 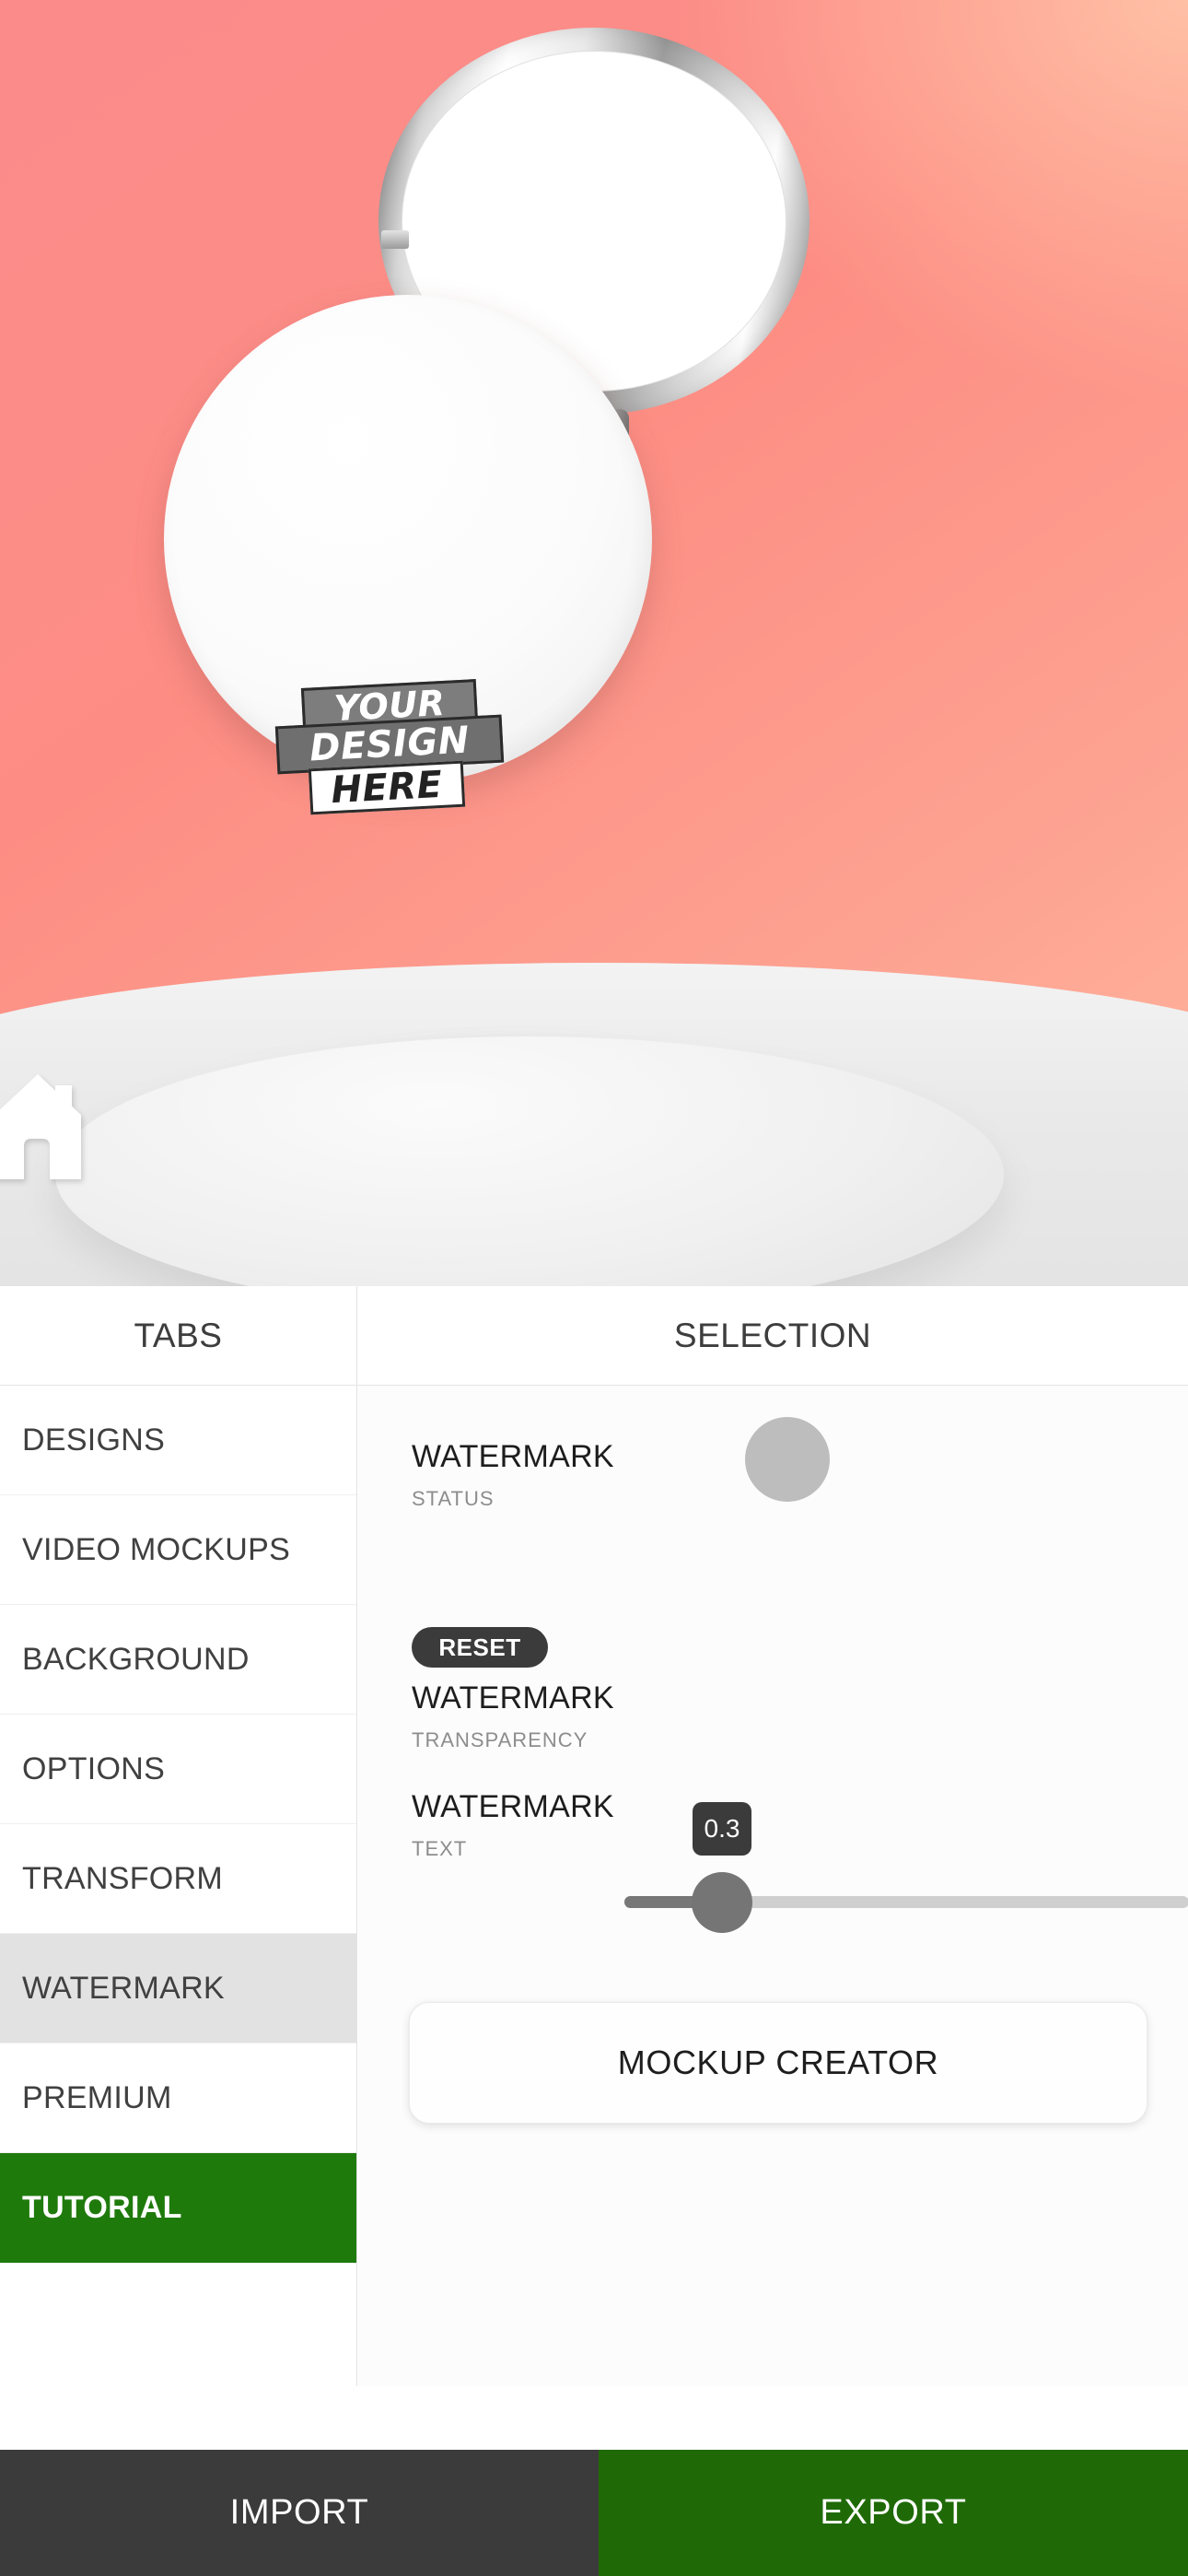 What do you see at coordinates (102, 2207) in the screenshot?
I see `sidebar-item-label: TUTORIAL` at bounding box center [102, 2207].